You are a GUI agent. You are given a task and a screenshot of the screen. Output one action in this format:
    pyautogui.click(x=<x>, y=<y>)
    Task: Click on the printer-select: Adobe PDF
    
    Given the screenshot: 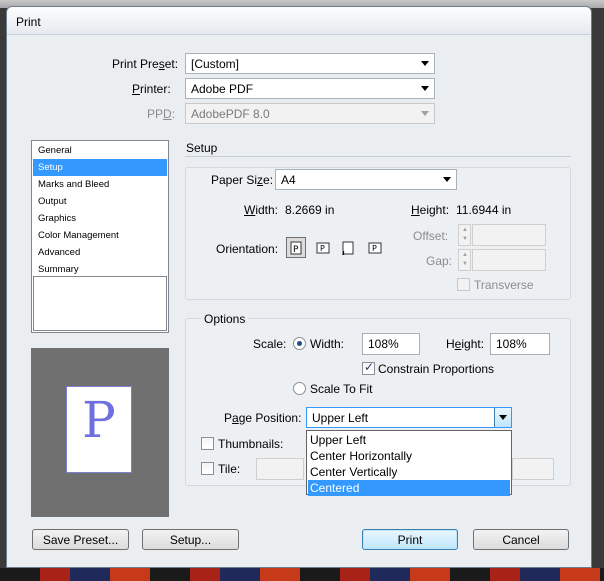 What is the action you would take?
    pyautogui.click(x=310, y=88)
    